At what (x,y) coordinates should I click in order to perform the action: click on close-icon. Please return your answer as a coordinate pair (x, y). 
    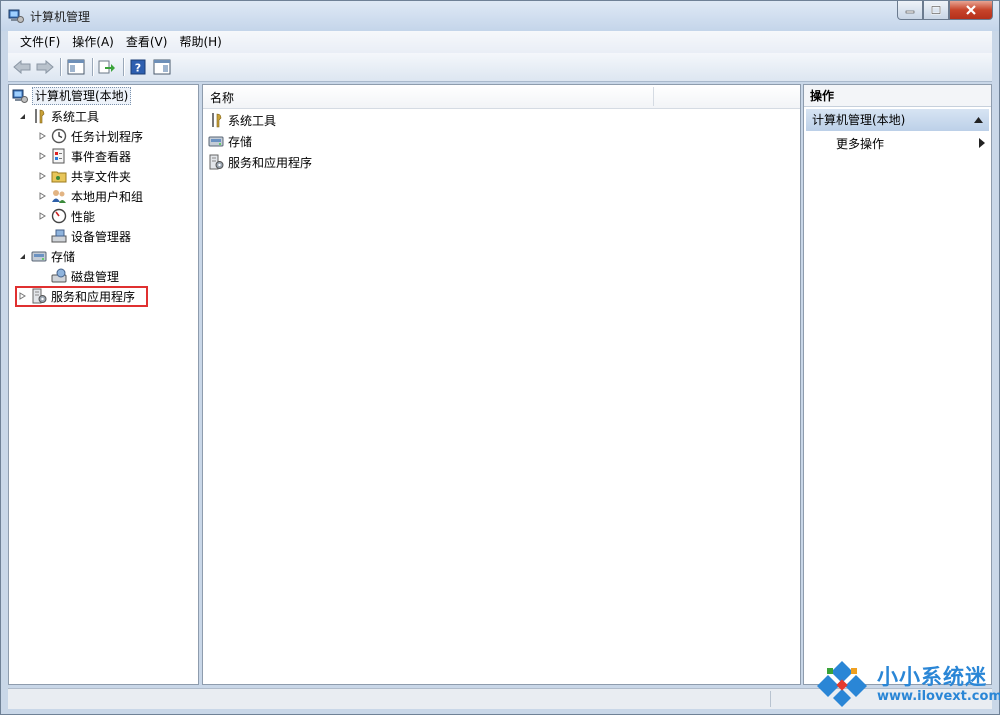
    Looking at the image, I should click on (971, 10).